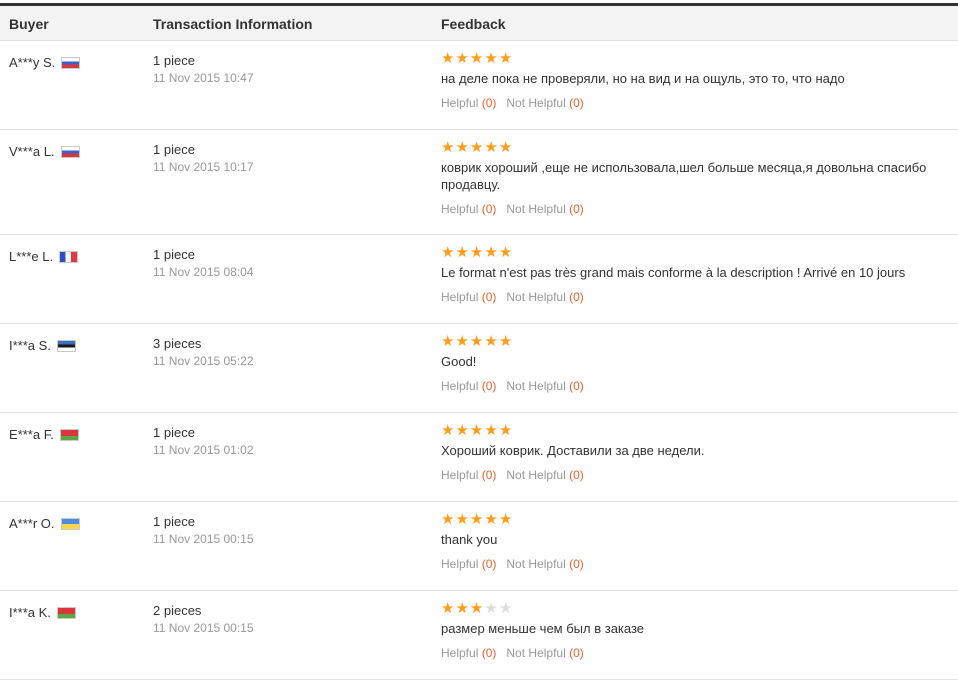 This screenshot has height=681, width=958. Describe the element at coordinates (31, 434) in the screenshot. I see `buyer-name: E***a F.` at that location.